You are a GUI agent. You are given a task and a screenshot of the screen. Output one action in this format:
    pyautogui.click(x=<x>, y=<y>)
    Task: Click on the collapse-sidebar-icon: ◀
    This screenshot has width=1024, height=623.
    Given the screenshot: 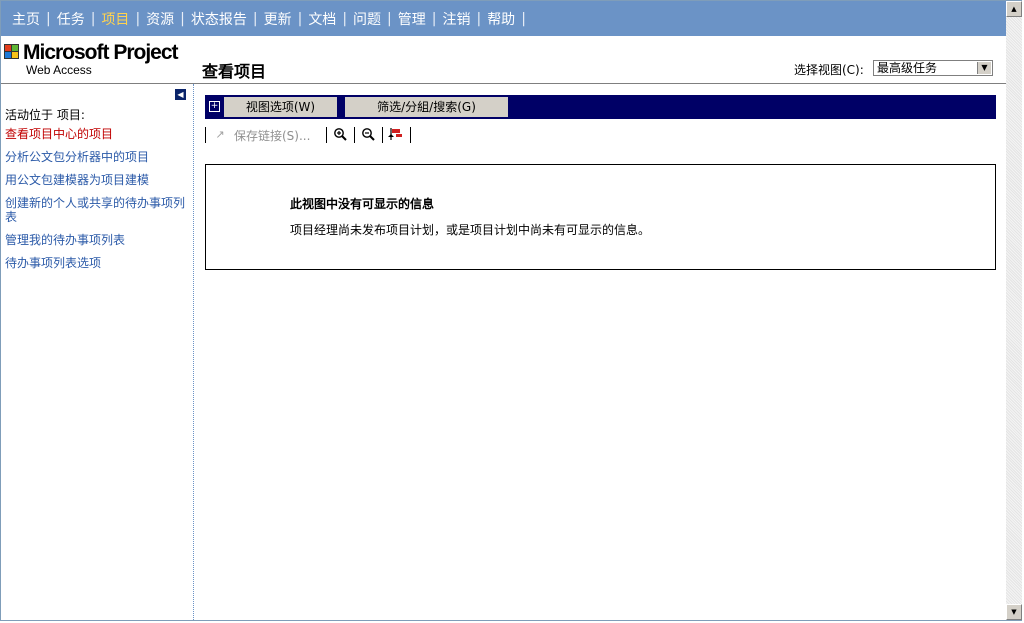 What is the action you would take?
    pyautogui.click(x=180, y=94)
    